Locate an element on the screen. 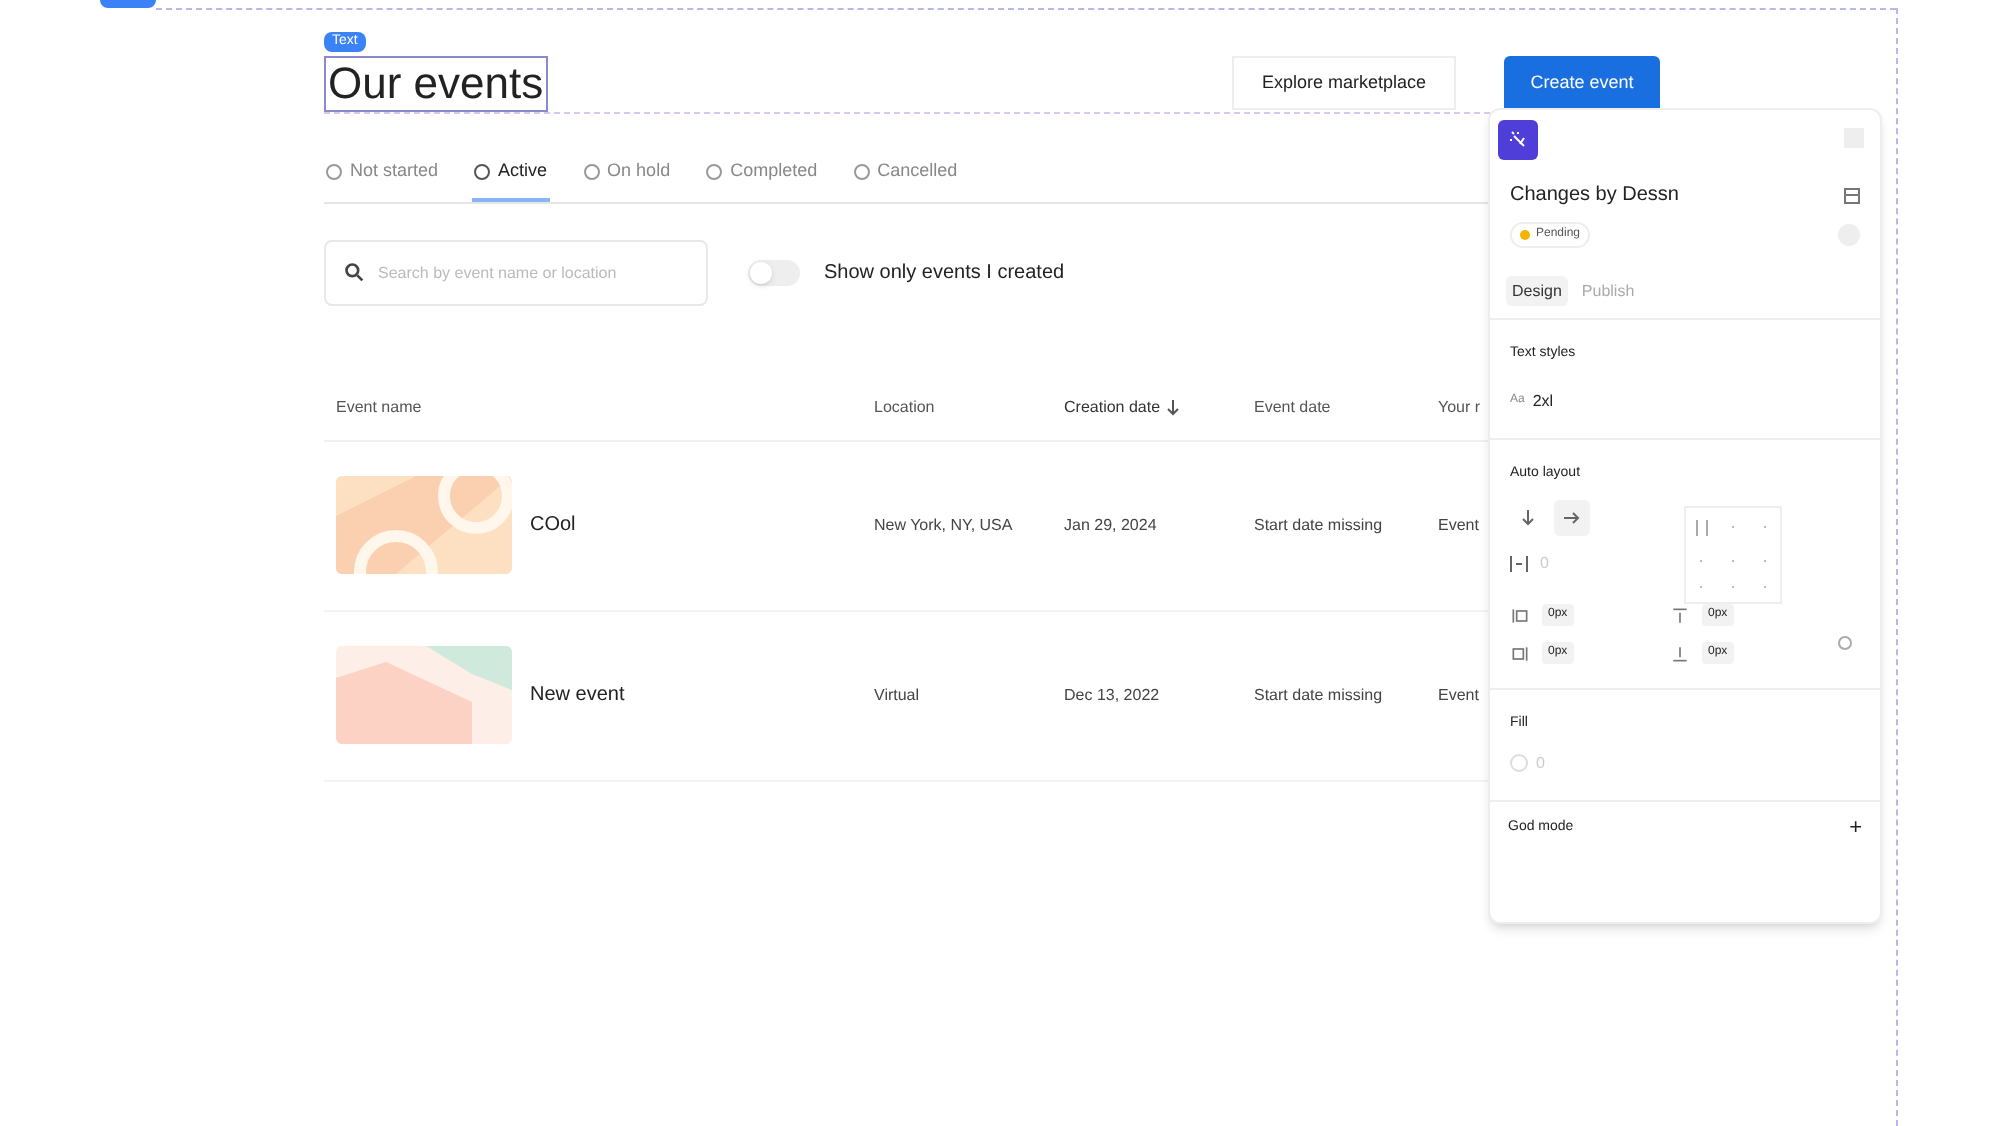  fill-swatch-icon is located at coordinates (1519, 763).